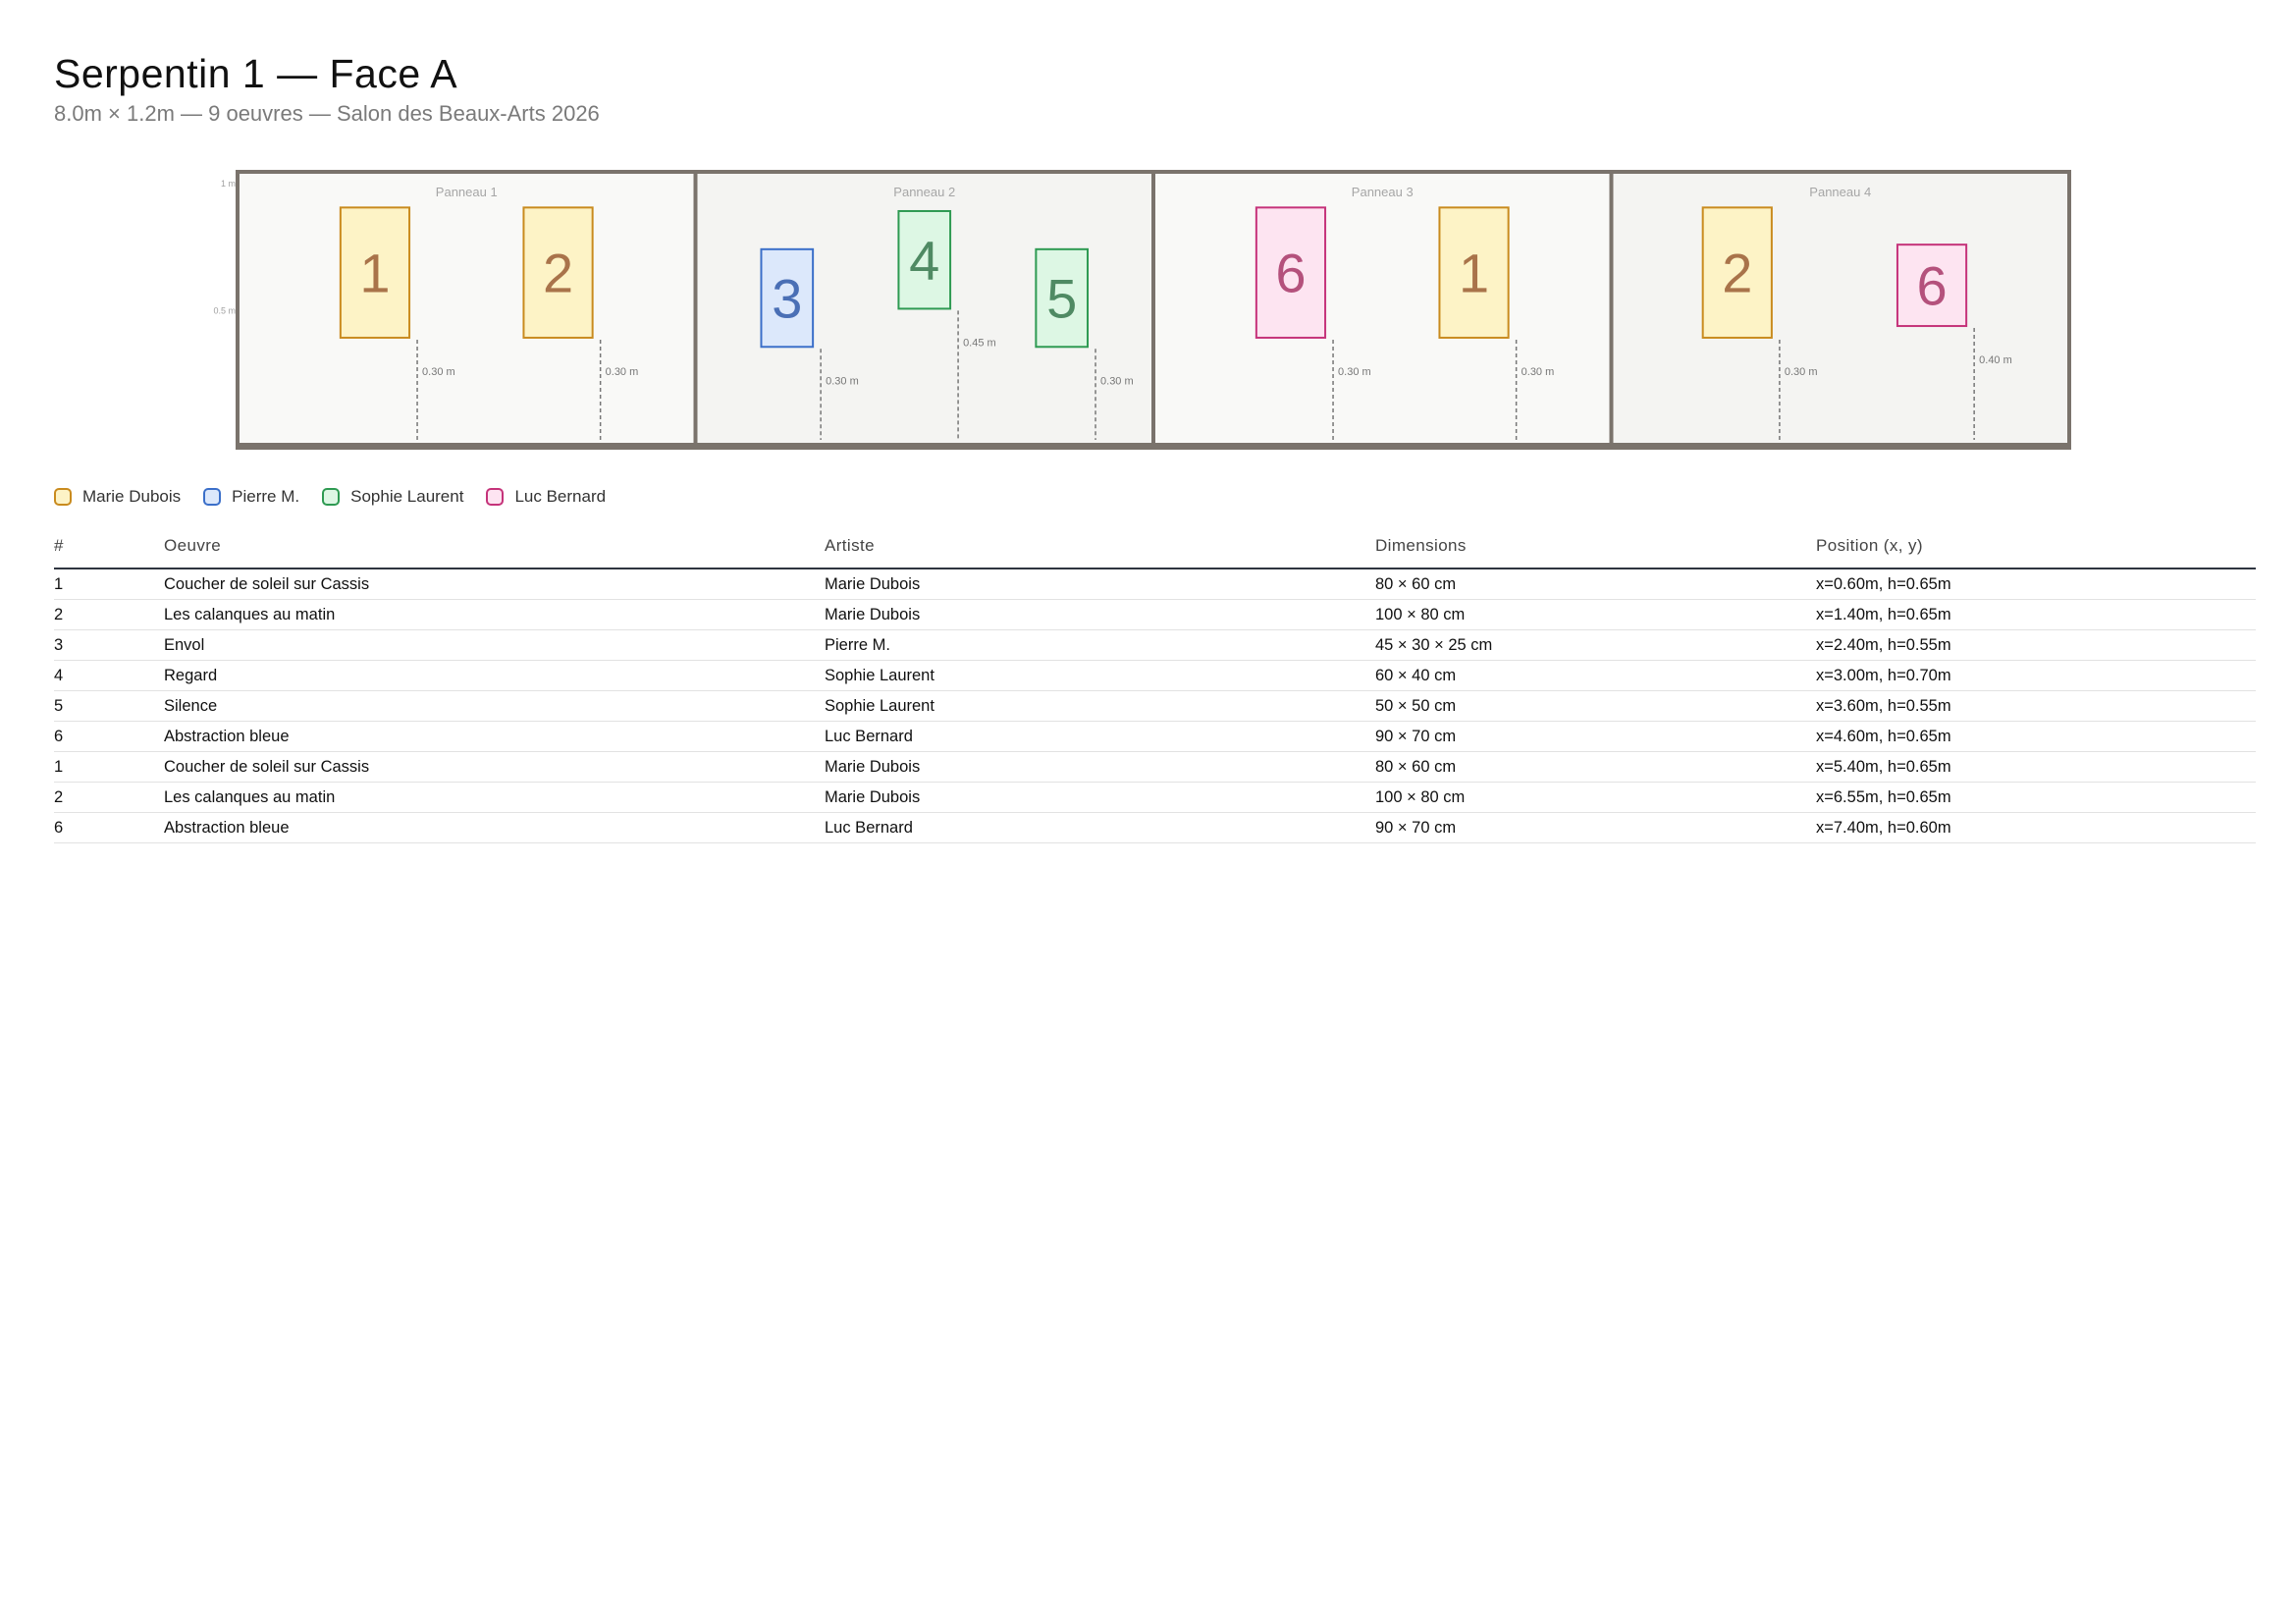 This screenshot has height=1624, width=2296. What do you see at coordinates (2036, 675) in the screenshot?
I see `cell-position: x=3.00m, h=0.70m` at bounding box center [2036, 675].